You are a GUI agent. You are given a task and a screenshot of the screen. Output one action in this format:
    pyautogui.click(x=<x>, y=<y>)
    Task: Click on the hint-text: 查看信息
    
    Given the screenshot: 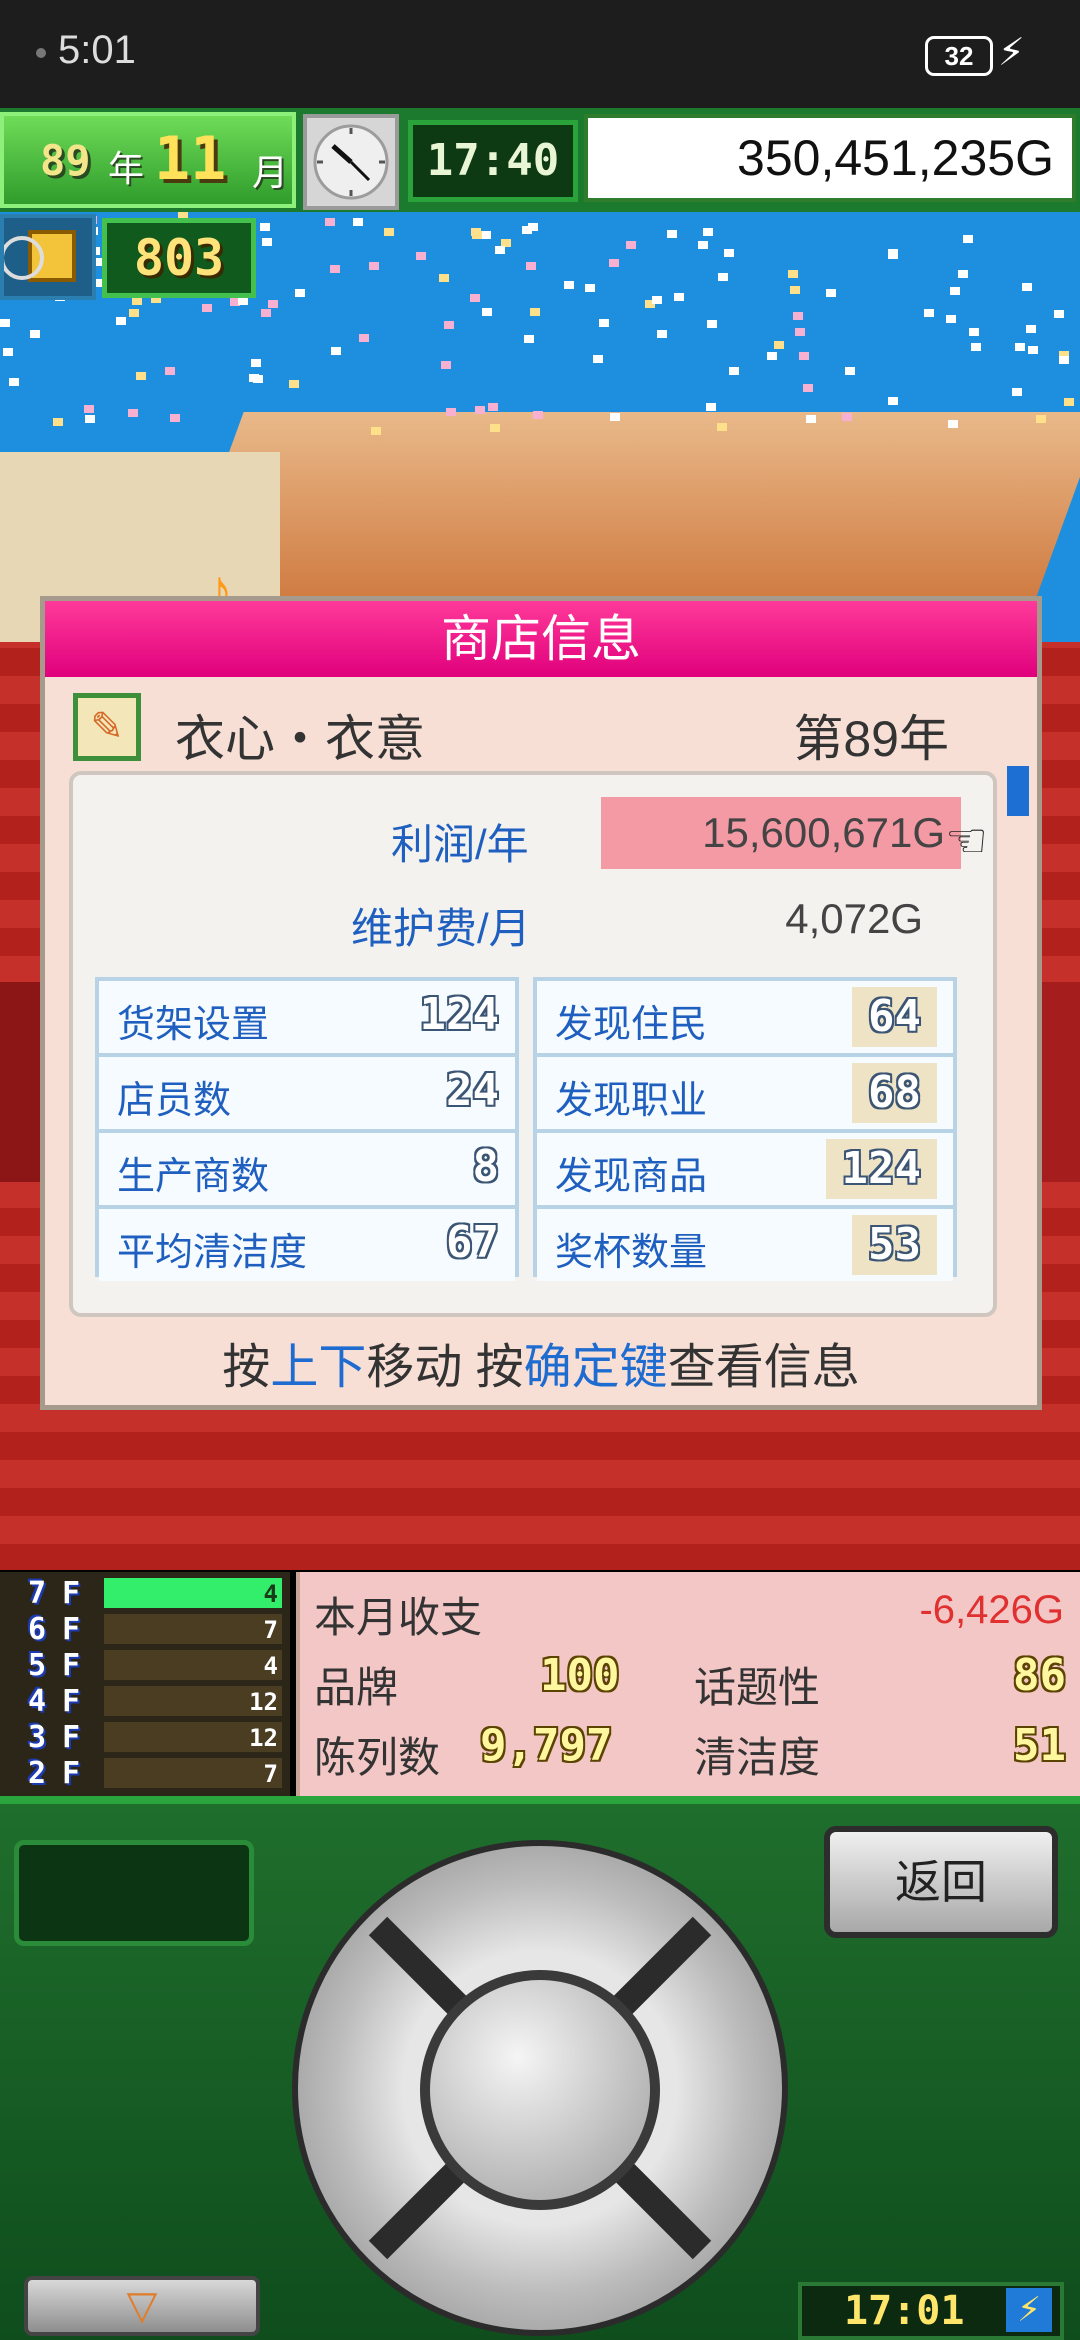 What is the action you would take?
    pyautogui.click(x=763, y=1367)
    